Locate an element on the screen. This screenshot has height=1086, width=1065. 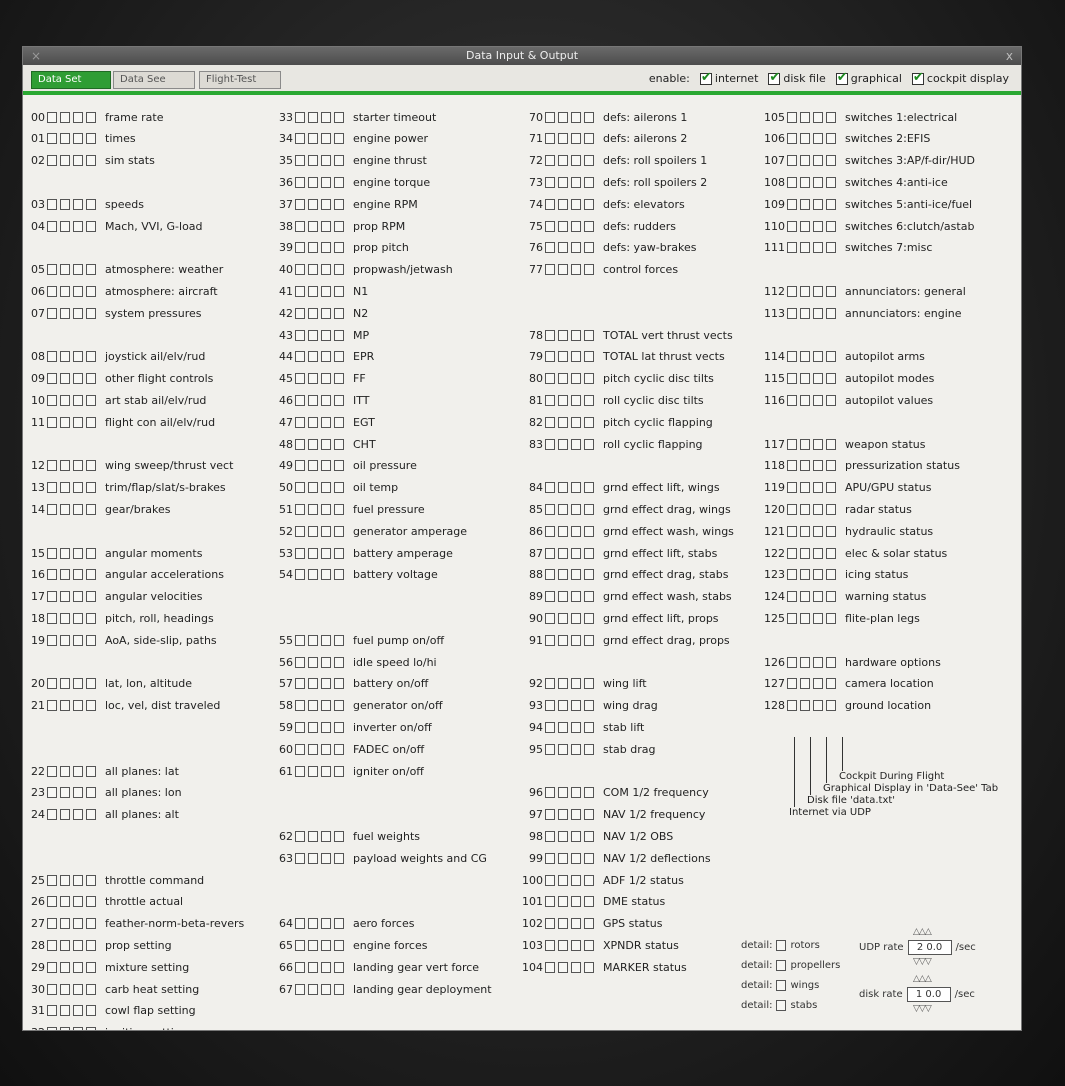
tab-flight-test: Flight-Test is located at coordinates (240, 80).